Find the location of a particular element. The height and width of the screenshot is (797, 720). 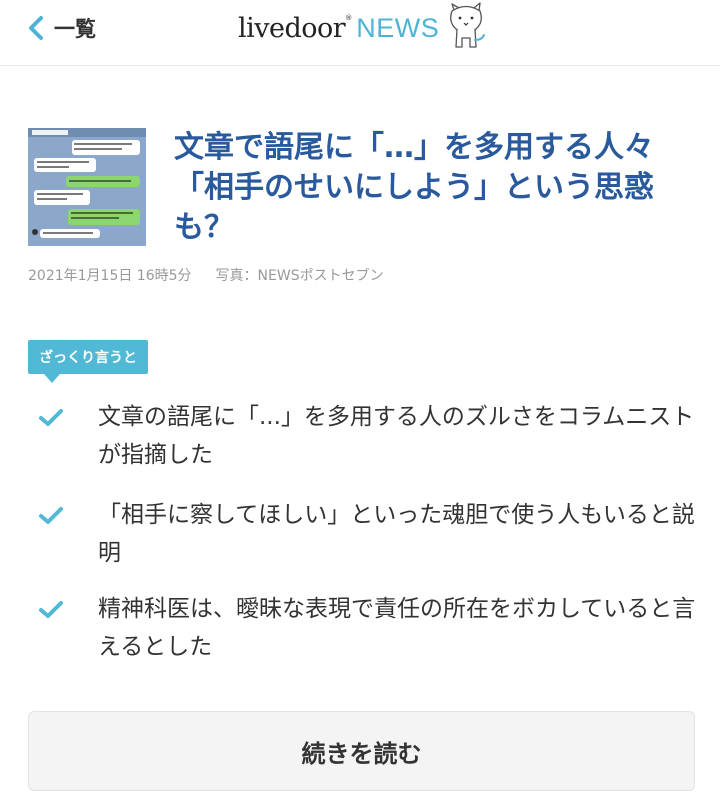

app-header: 一覧 livedoor ® NEWS is located at coordinates (360, 33).